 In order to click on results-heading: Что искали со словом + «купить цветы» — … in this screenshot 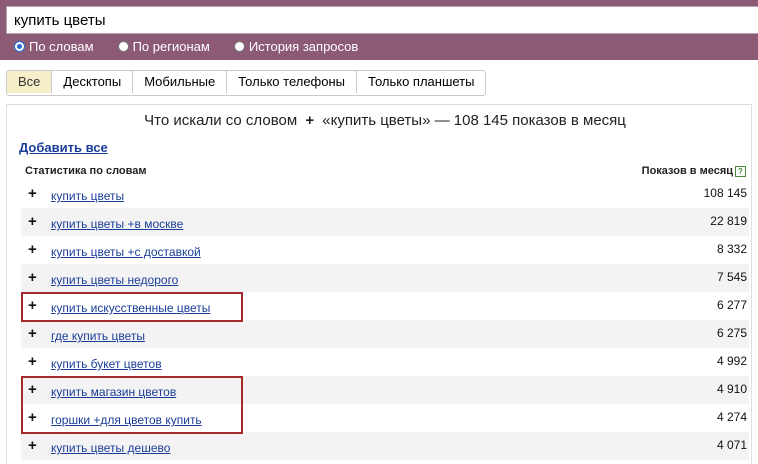, I will do `click(379, 120)`.